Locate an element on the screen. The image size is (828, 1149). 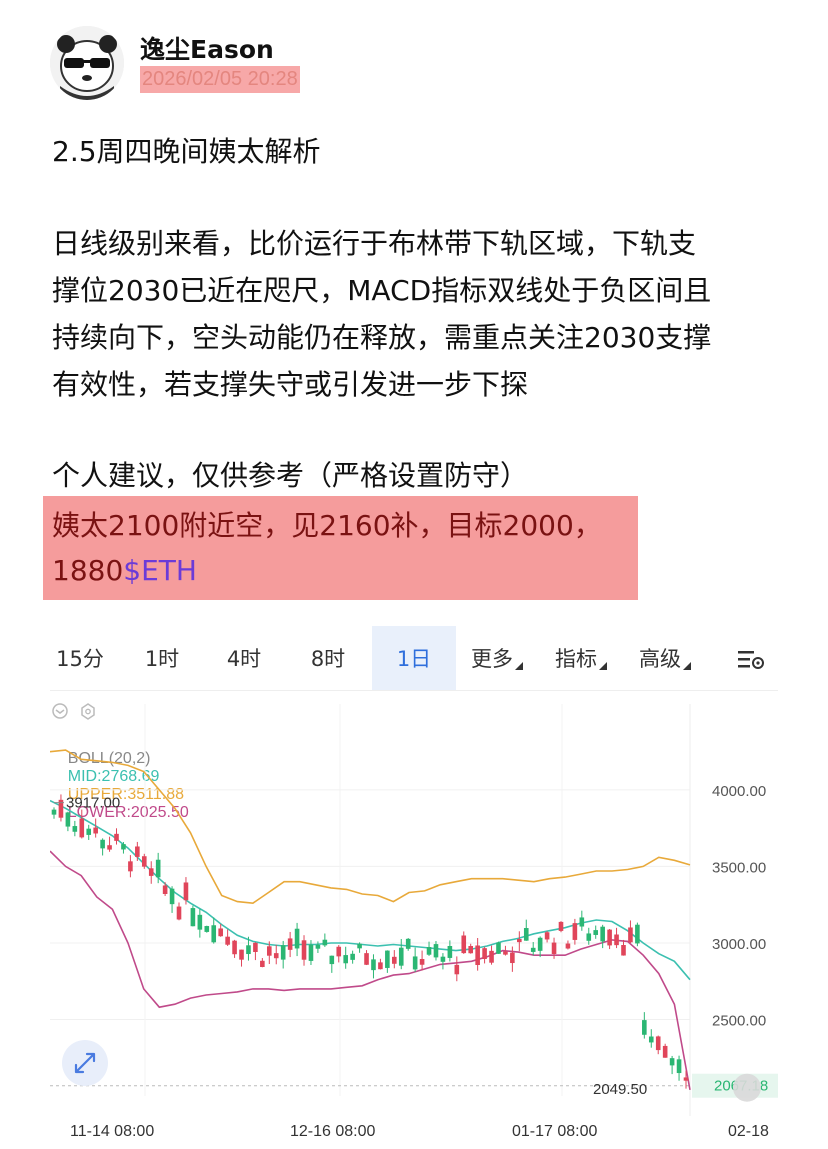
author-name: 逸尘Eason is located at coordinates (207, 48).